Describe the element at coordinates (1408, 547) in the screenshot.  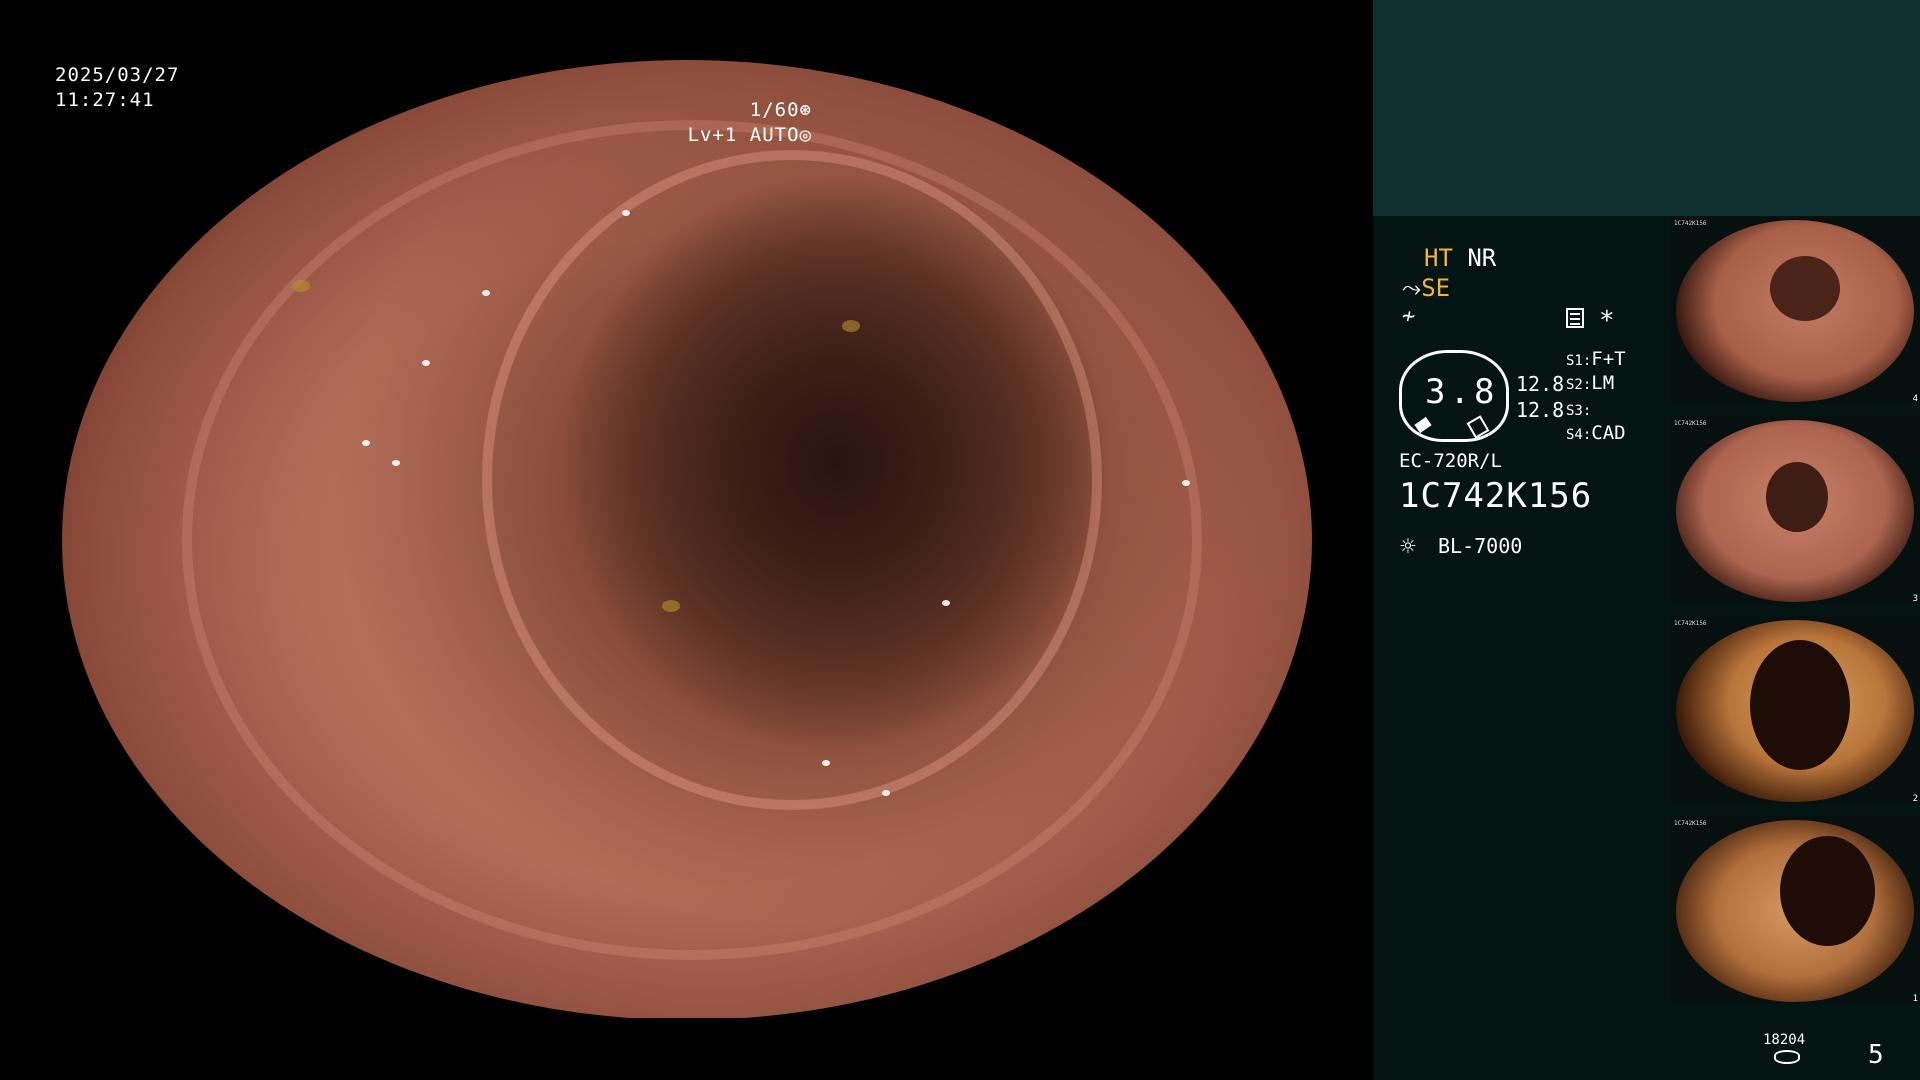
I see `sun-icon: ☼` at that location.